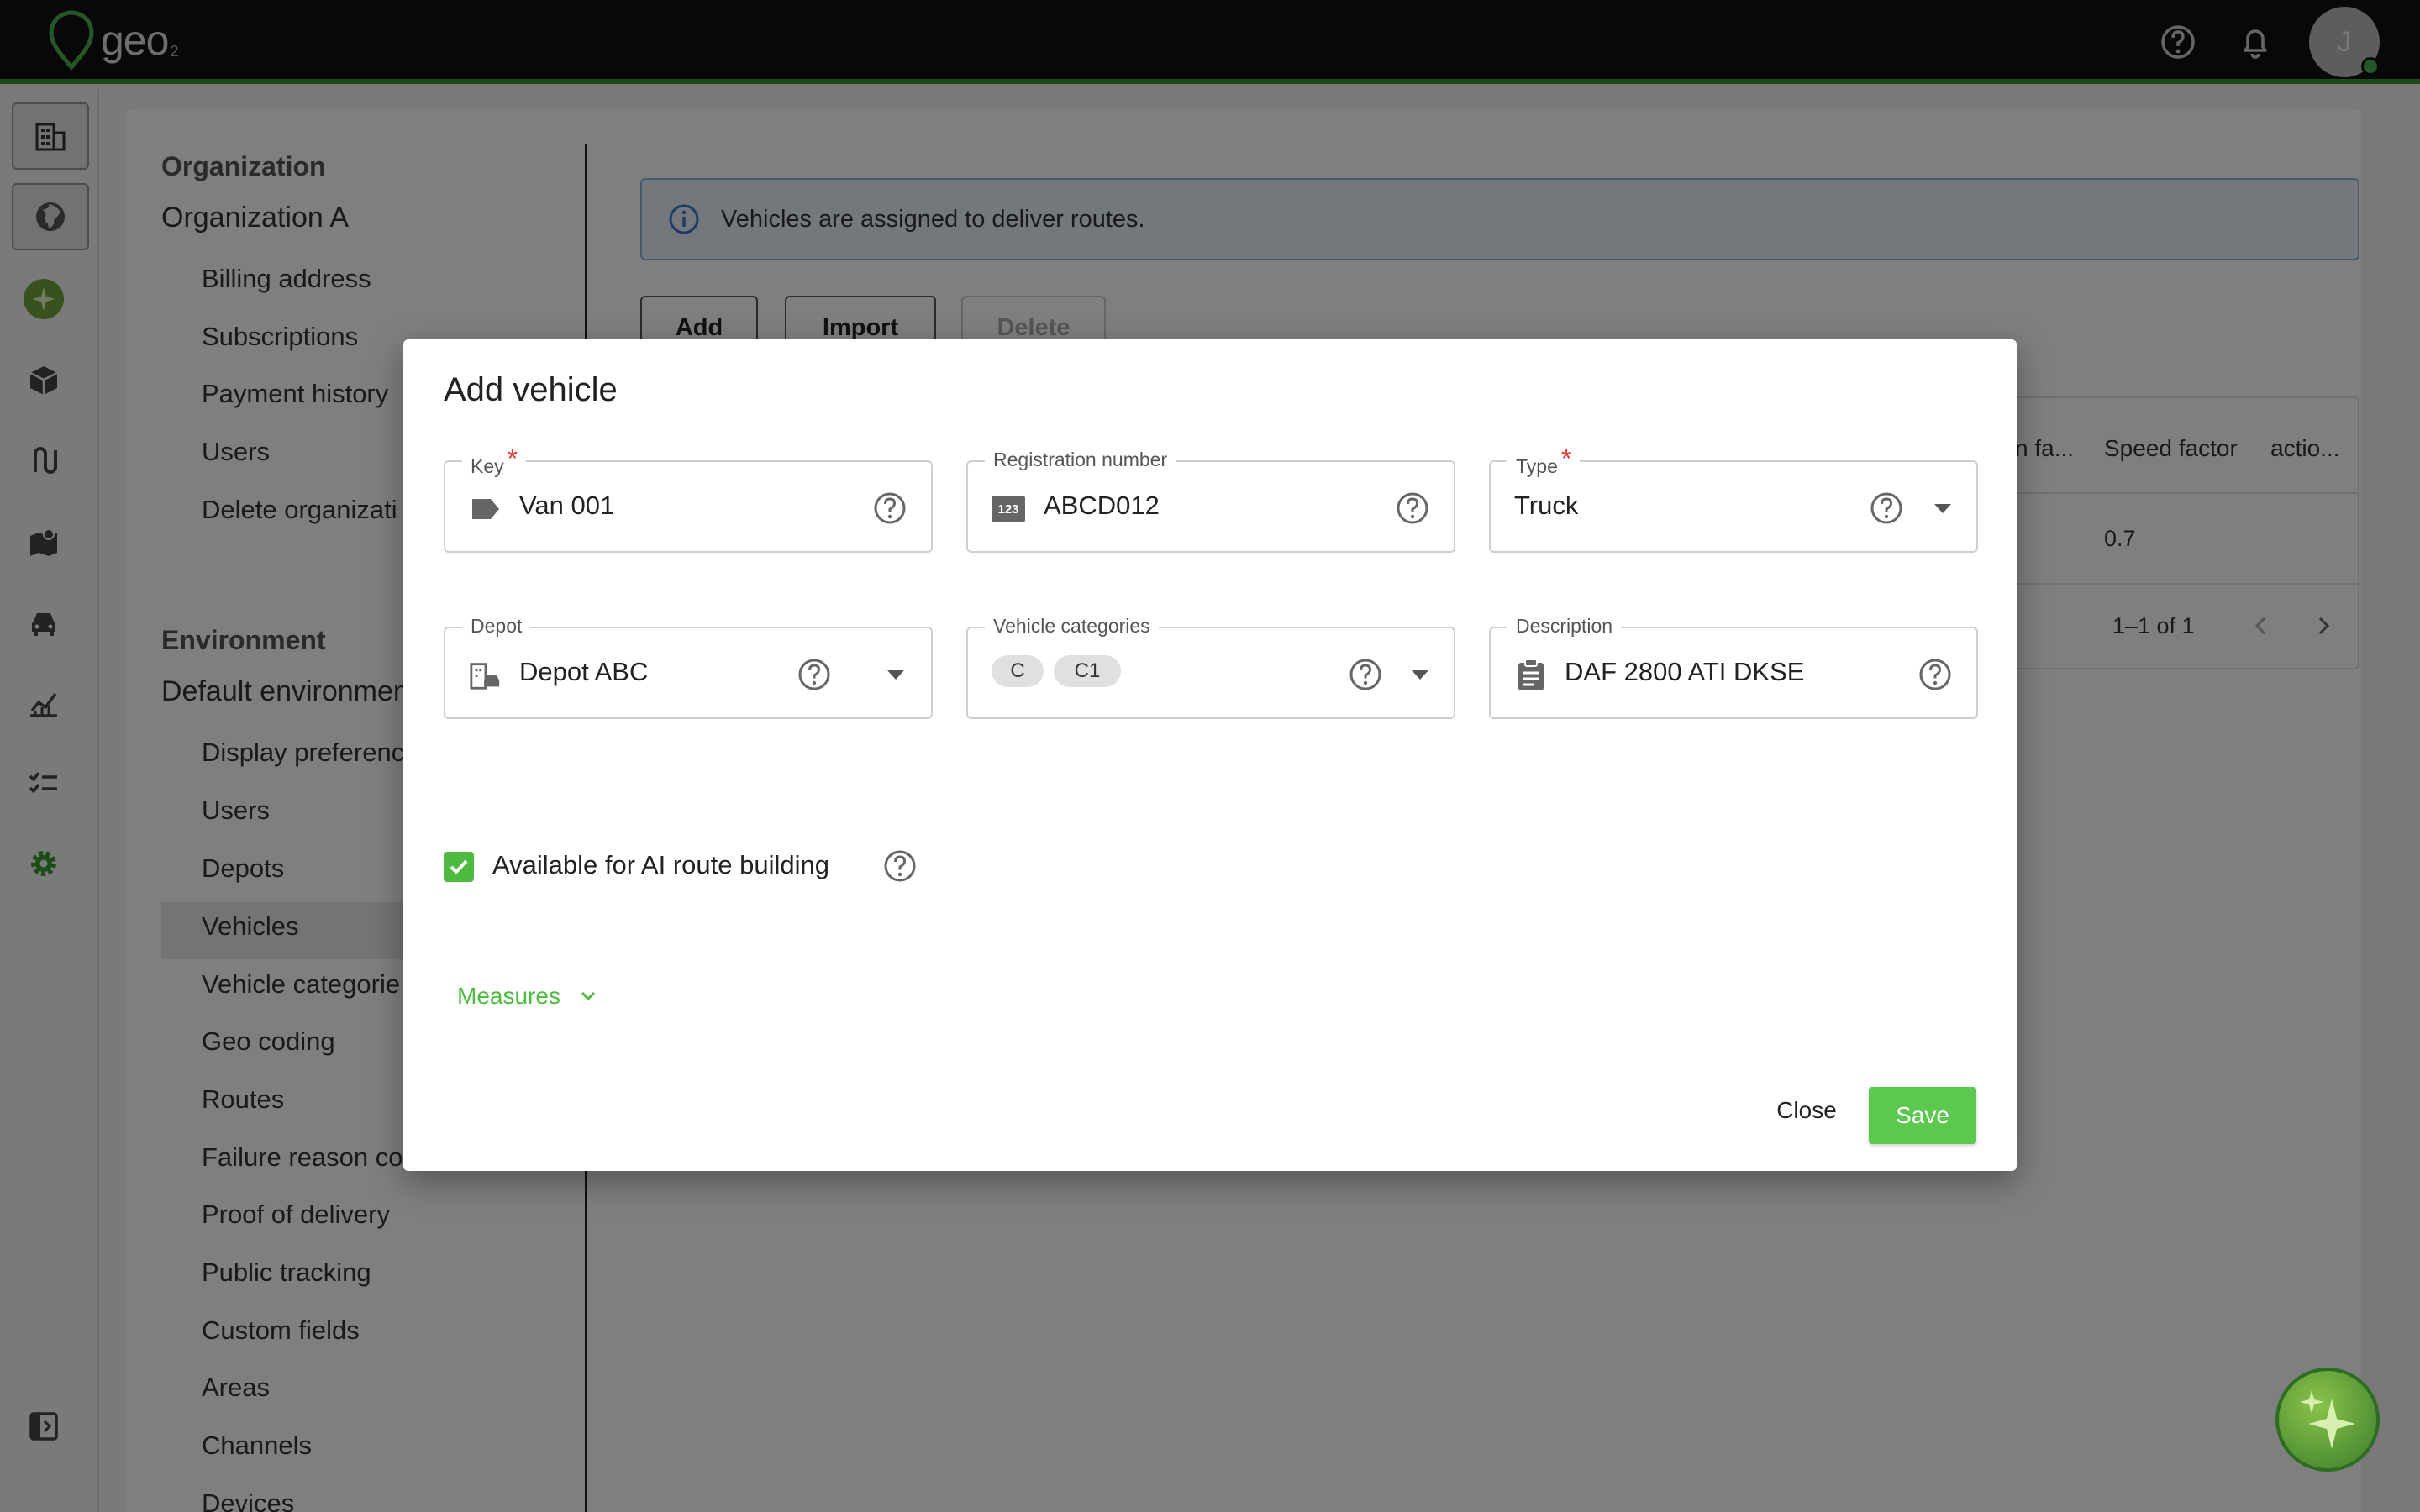 This screenshot has height=1512, width=2420. What do you see at coordinates (1807, 1110) in the screenshot?
I see `close-button: Close` at bounding box center [1807, 1110].